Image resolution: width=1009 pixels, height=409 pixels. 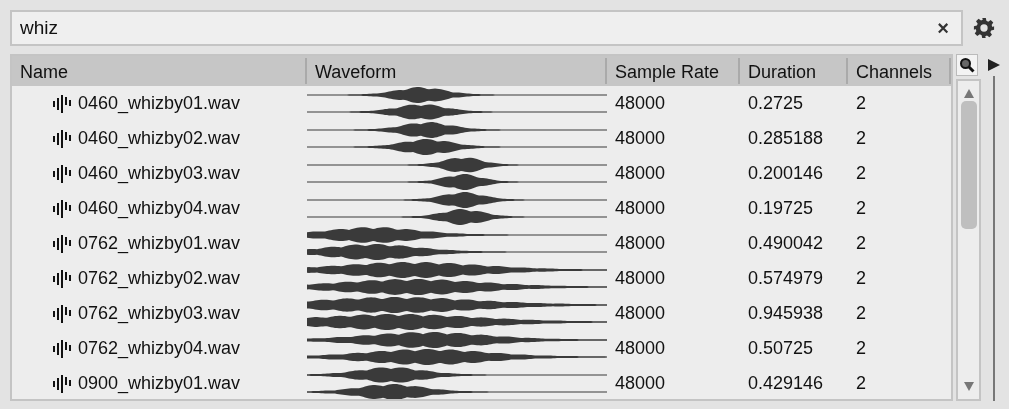 I want to click on search-field: whiz ×, so click(x=486, y=28).